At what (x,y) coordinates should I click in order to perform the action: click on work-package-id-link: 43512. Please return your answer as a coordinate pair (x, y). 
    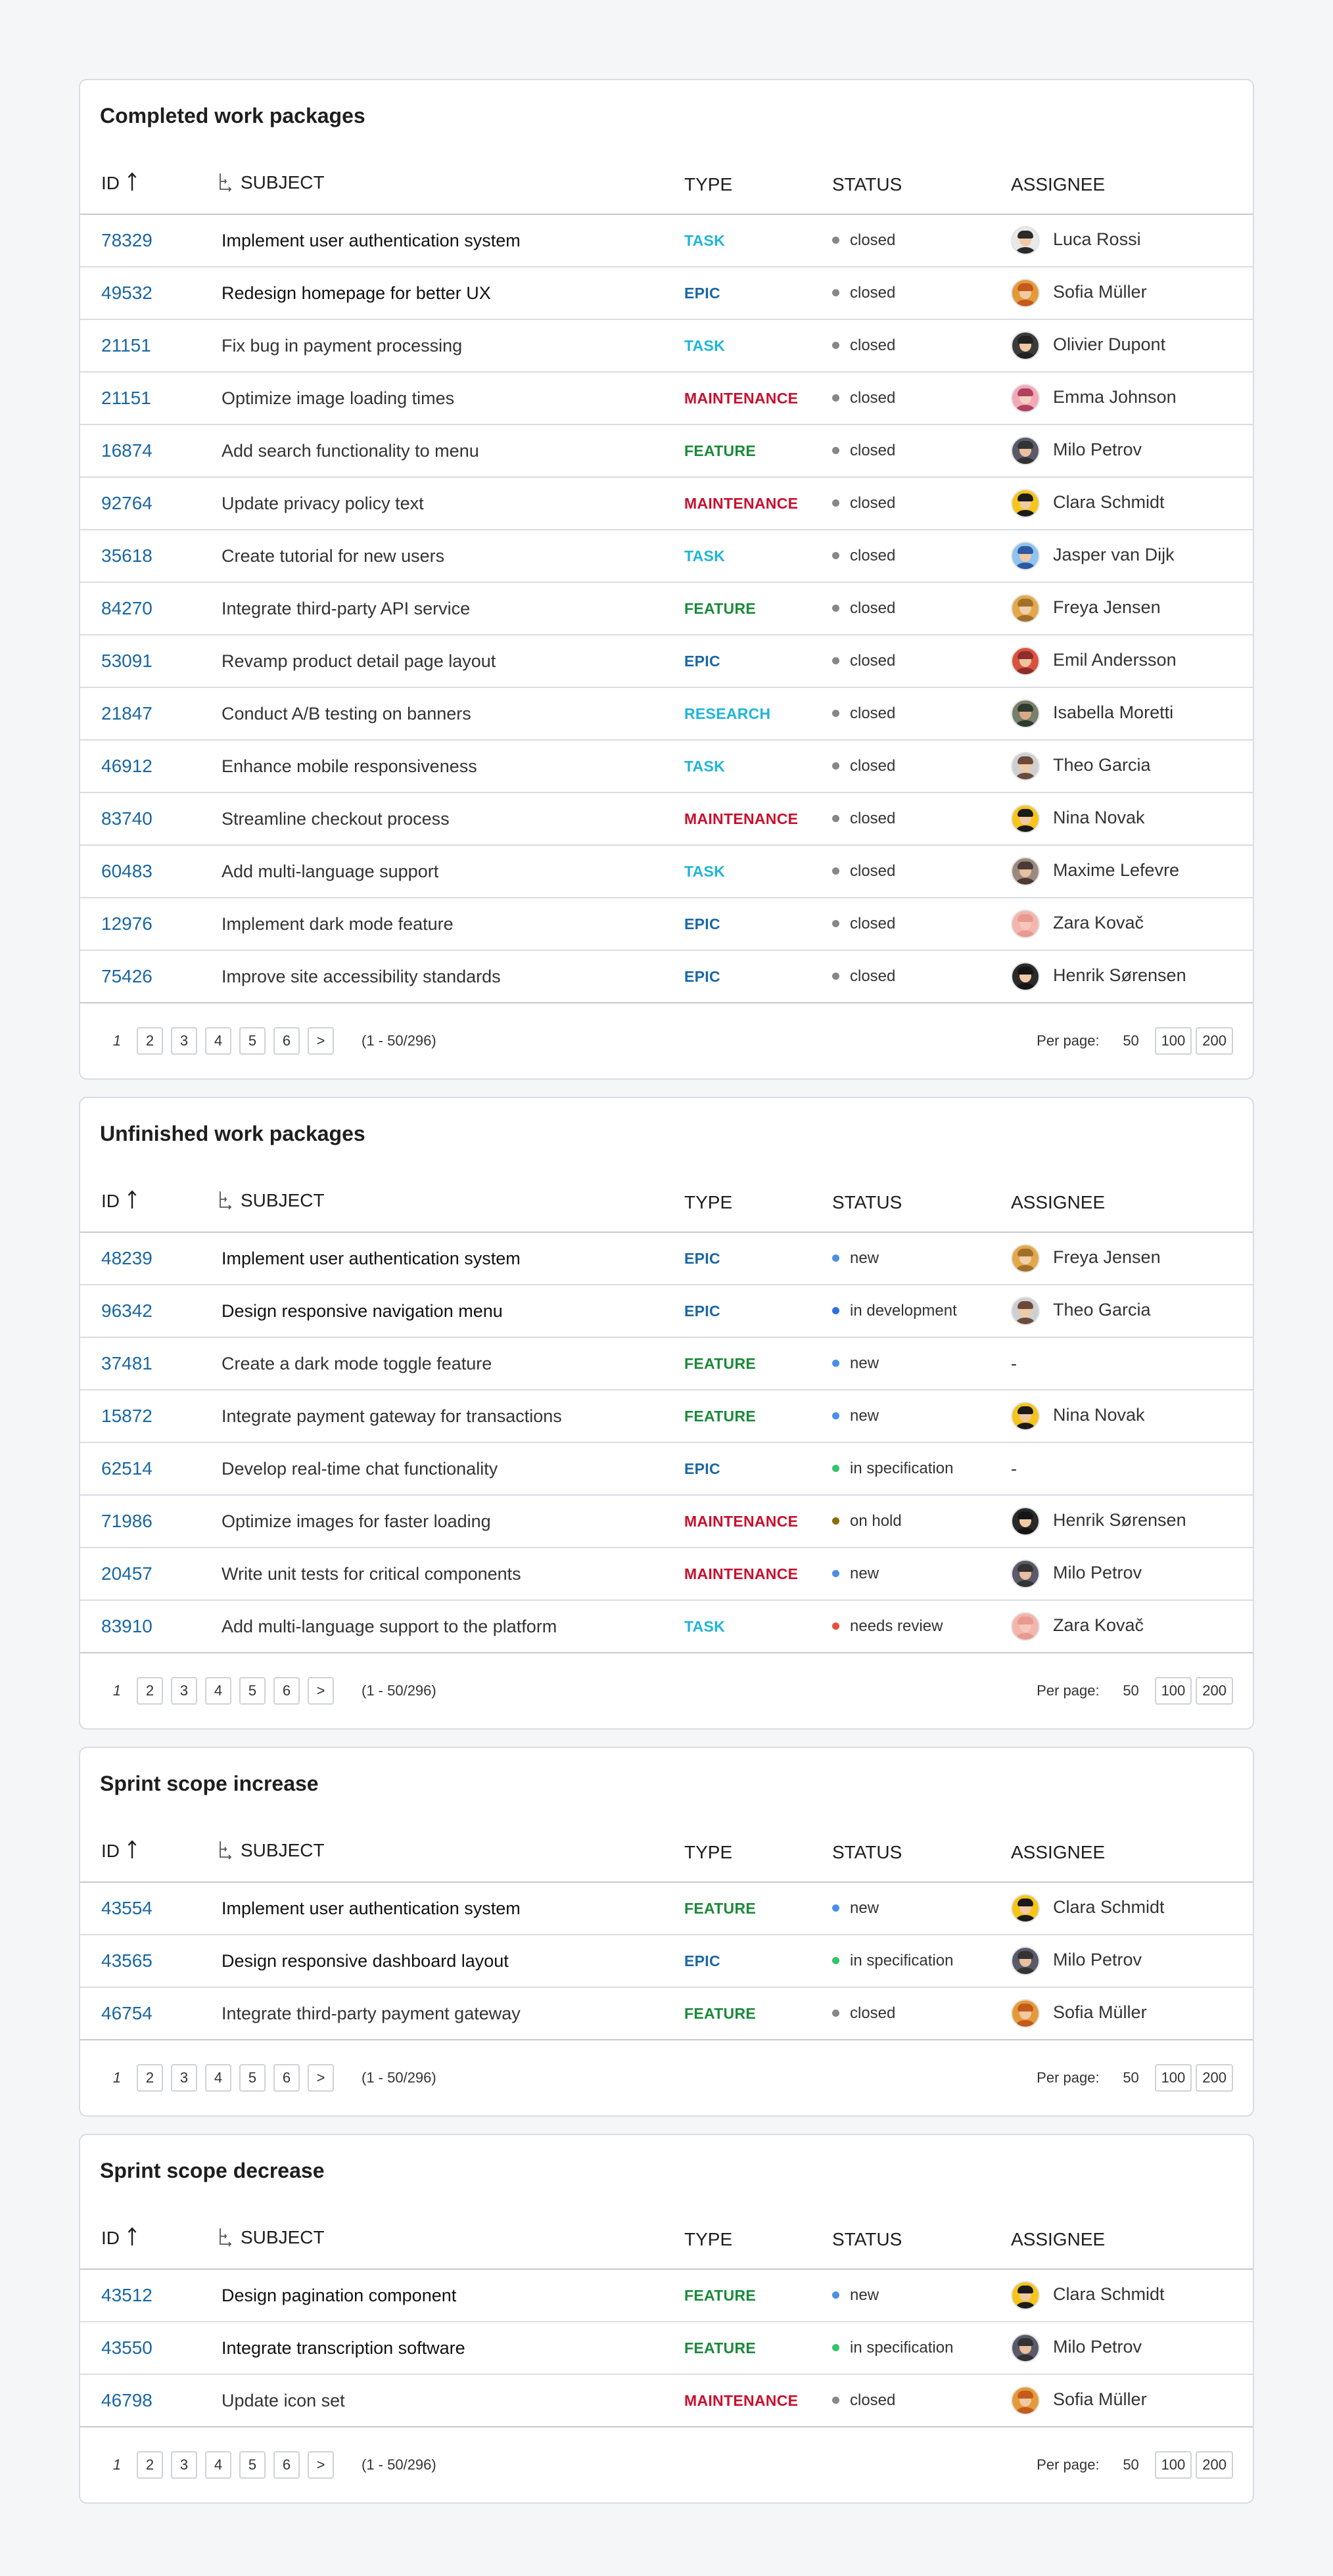
    Looking at the image, I should click on (126, 2295).